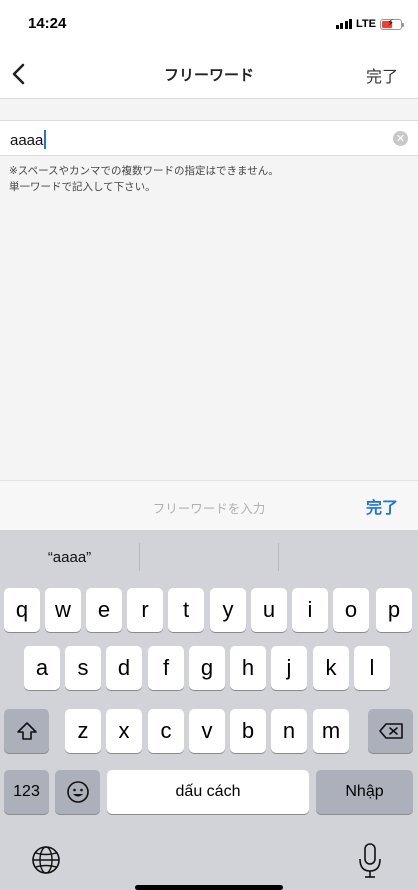 This screenshot has height=890, width=418. Describe the element at coordinates (248, 668) in the screenshot. I see `key-h: h` at that location.